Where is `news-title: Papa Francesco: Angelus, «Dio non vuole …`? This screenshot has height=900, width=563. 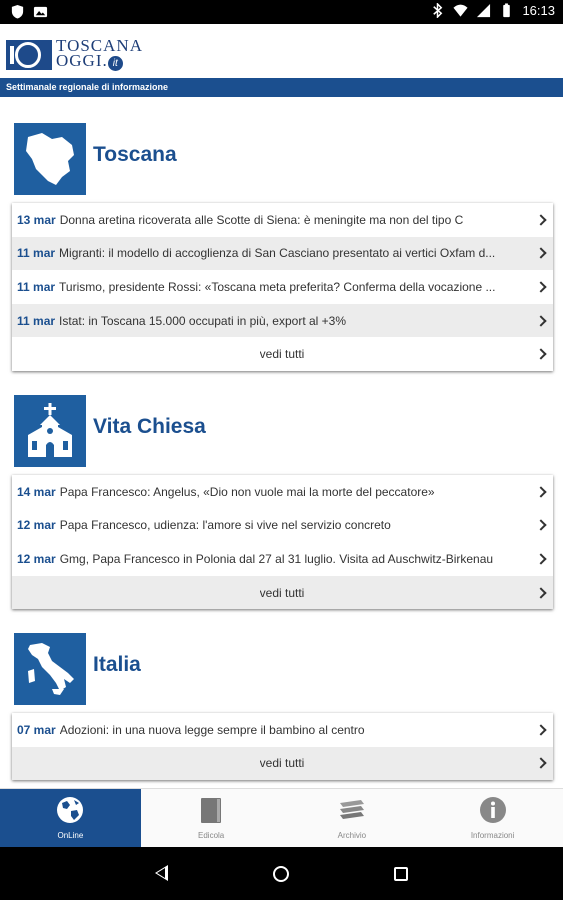
news-title: Papa Francesco: Angelus, «Dio non vuole … is located at coordinates (247, 491).